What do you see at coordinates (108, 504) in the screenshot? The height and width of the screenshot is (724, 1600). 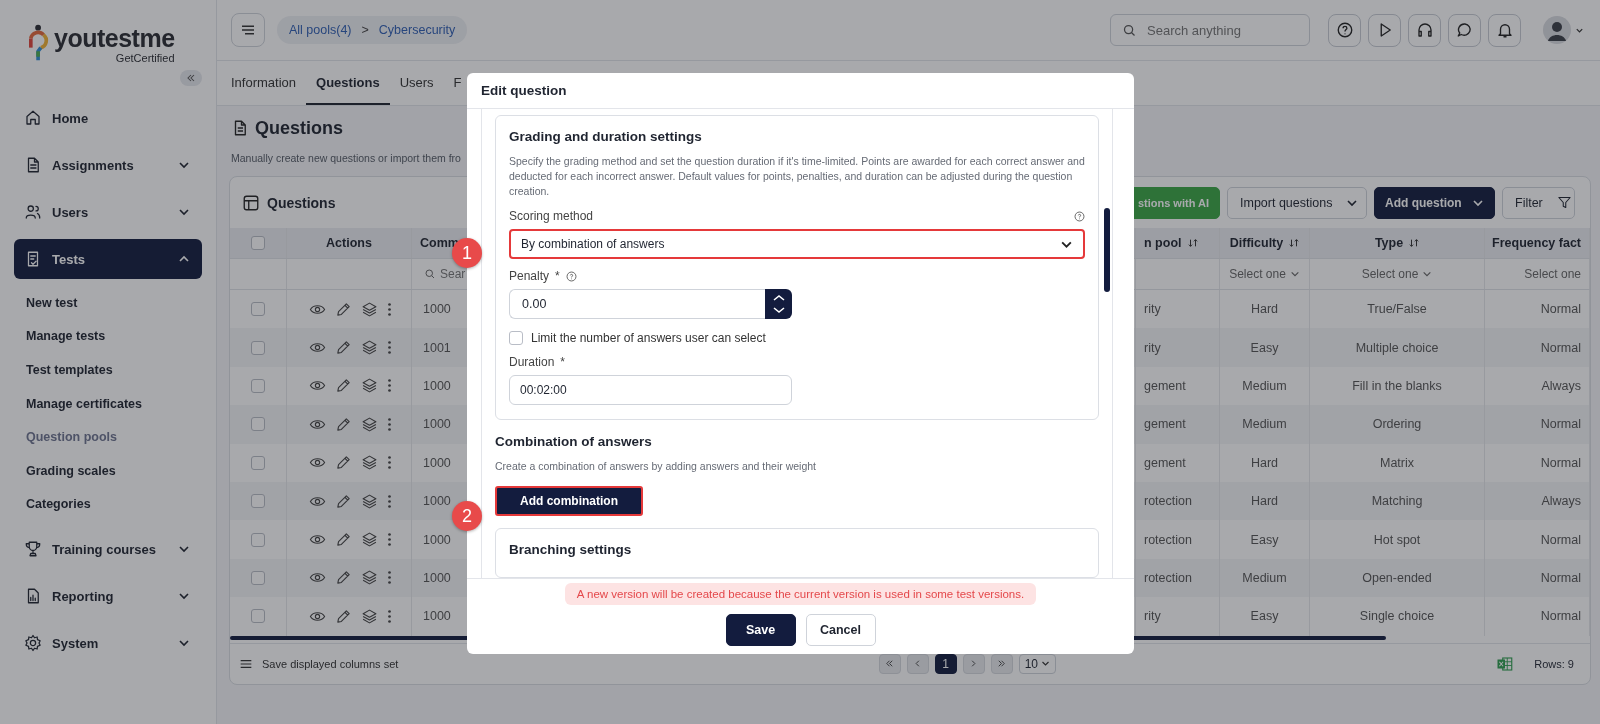 I see `nav-subitem: Categories` at bounding box center [108, 504].